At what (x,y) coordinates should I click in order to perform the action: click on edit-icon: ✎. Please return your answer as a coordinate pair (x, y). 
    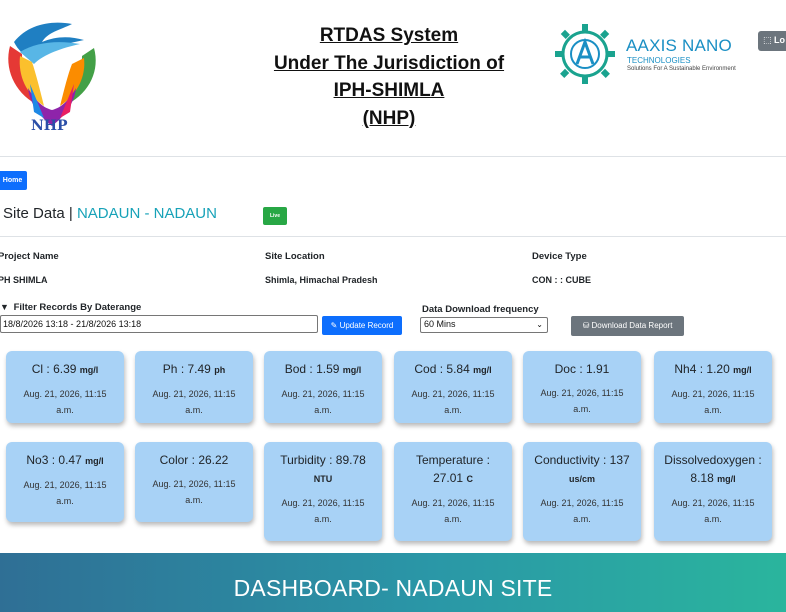
    Looking at the image, I should click on (334, 325).